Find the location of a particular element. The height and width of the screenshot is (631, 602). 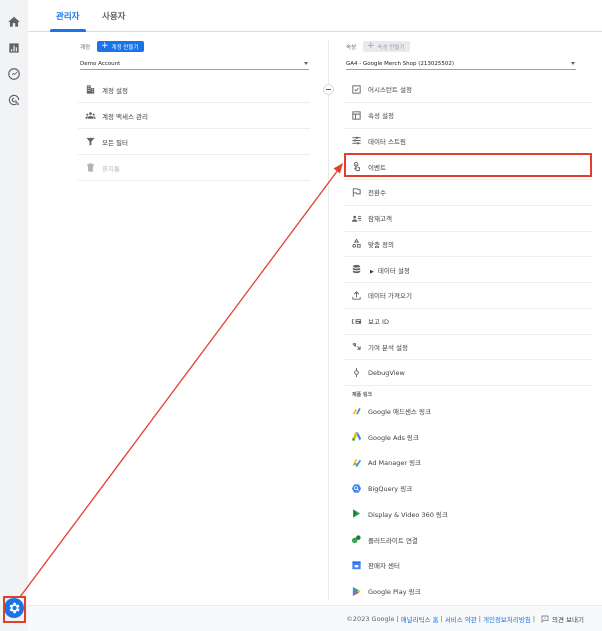

debug-icon is located at coordinates (356, 373).